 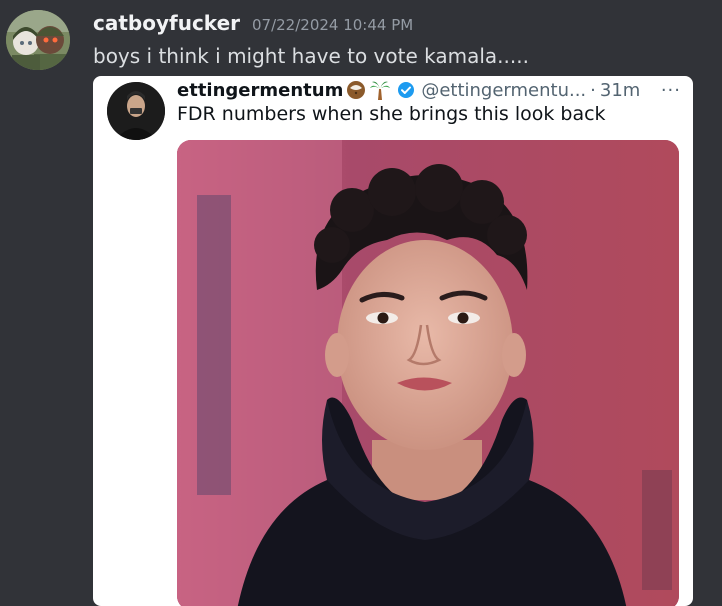 What do you see at coordinates (38, 40) in the screenshot?
I see `user-avatar` at bounding box center [38, 40].